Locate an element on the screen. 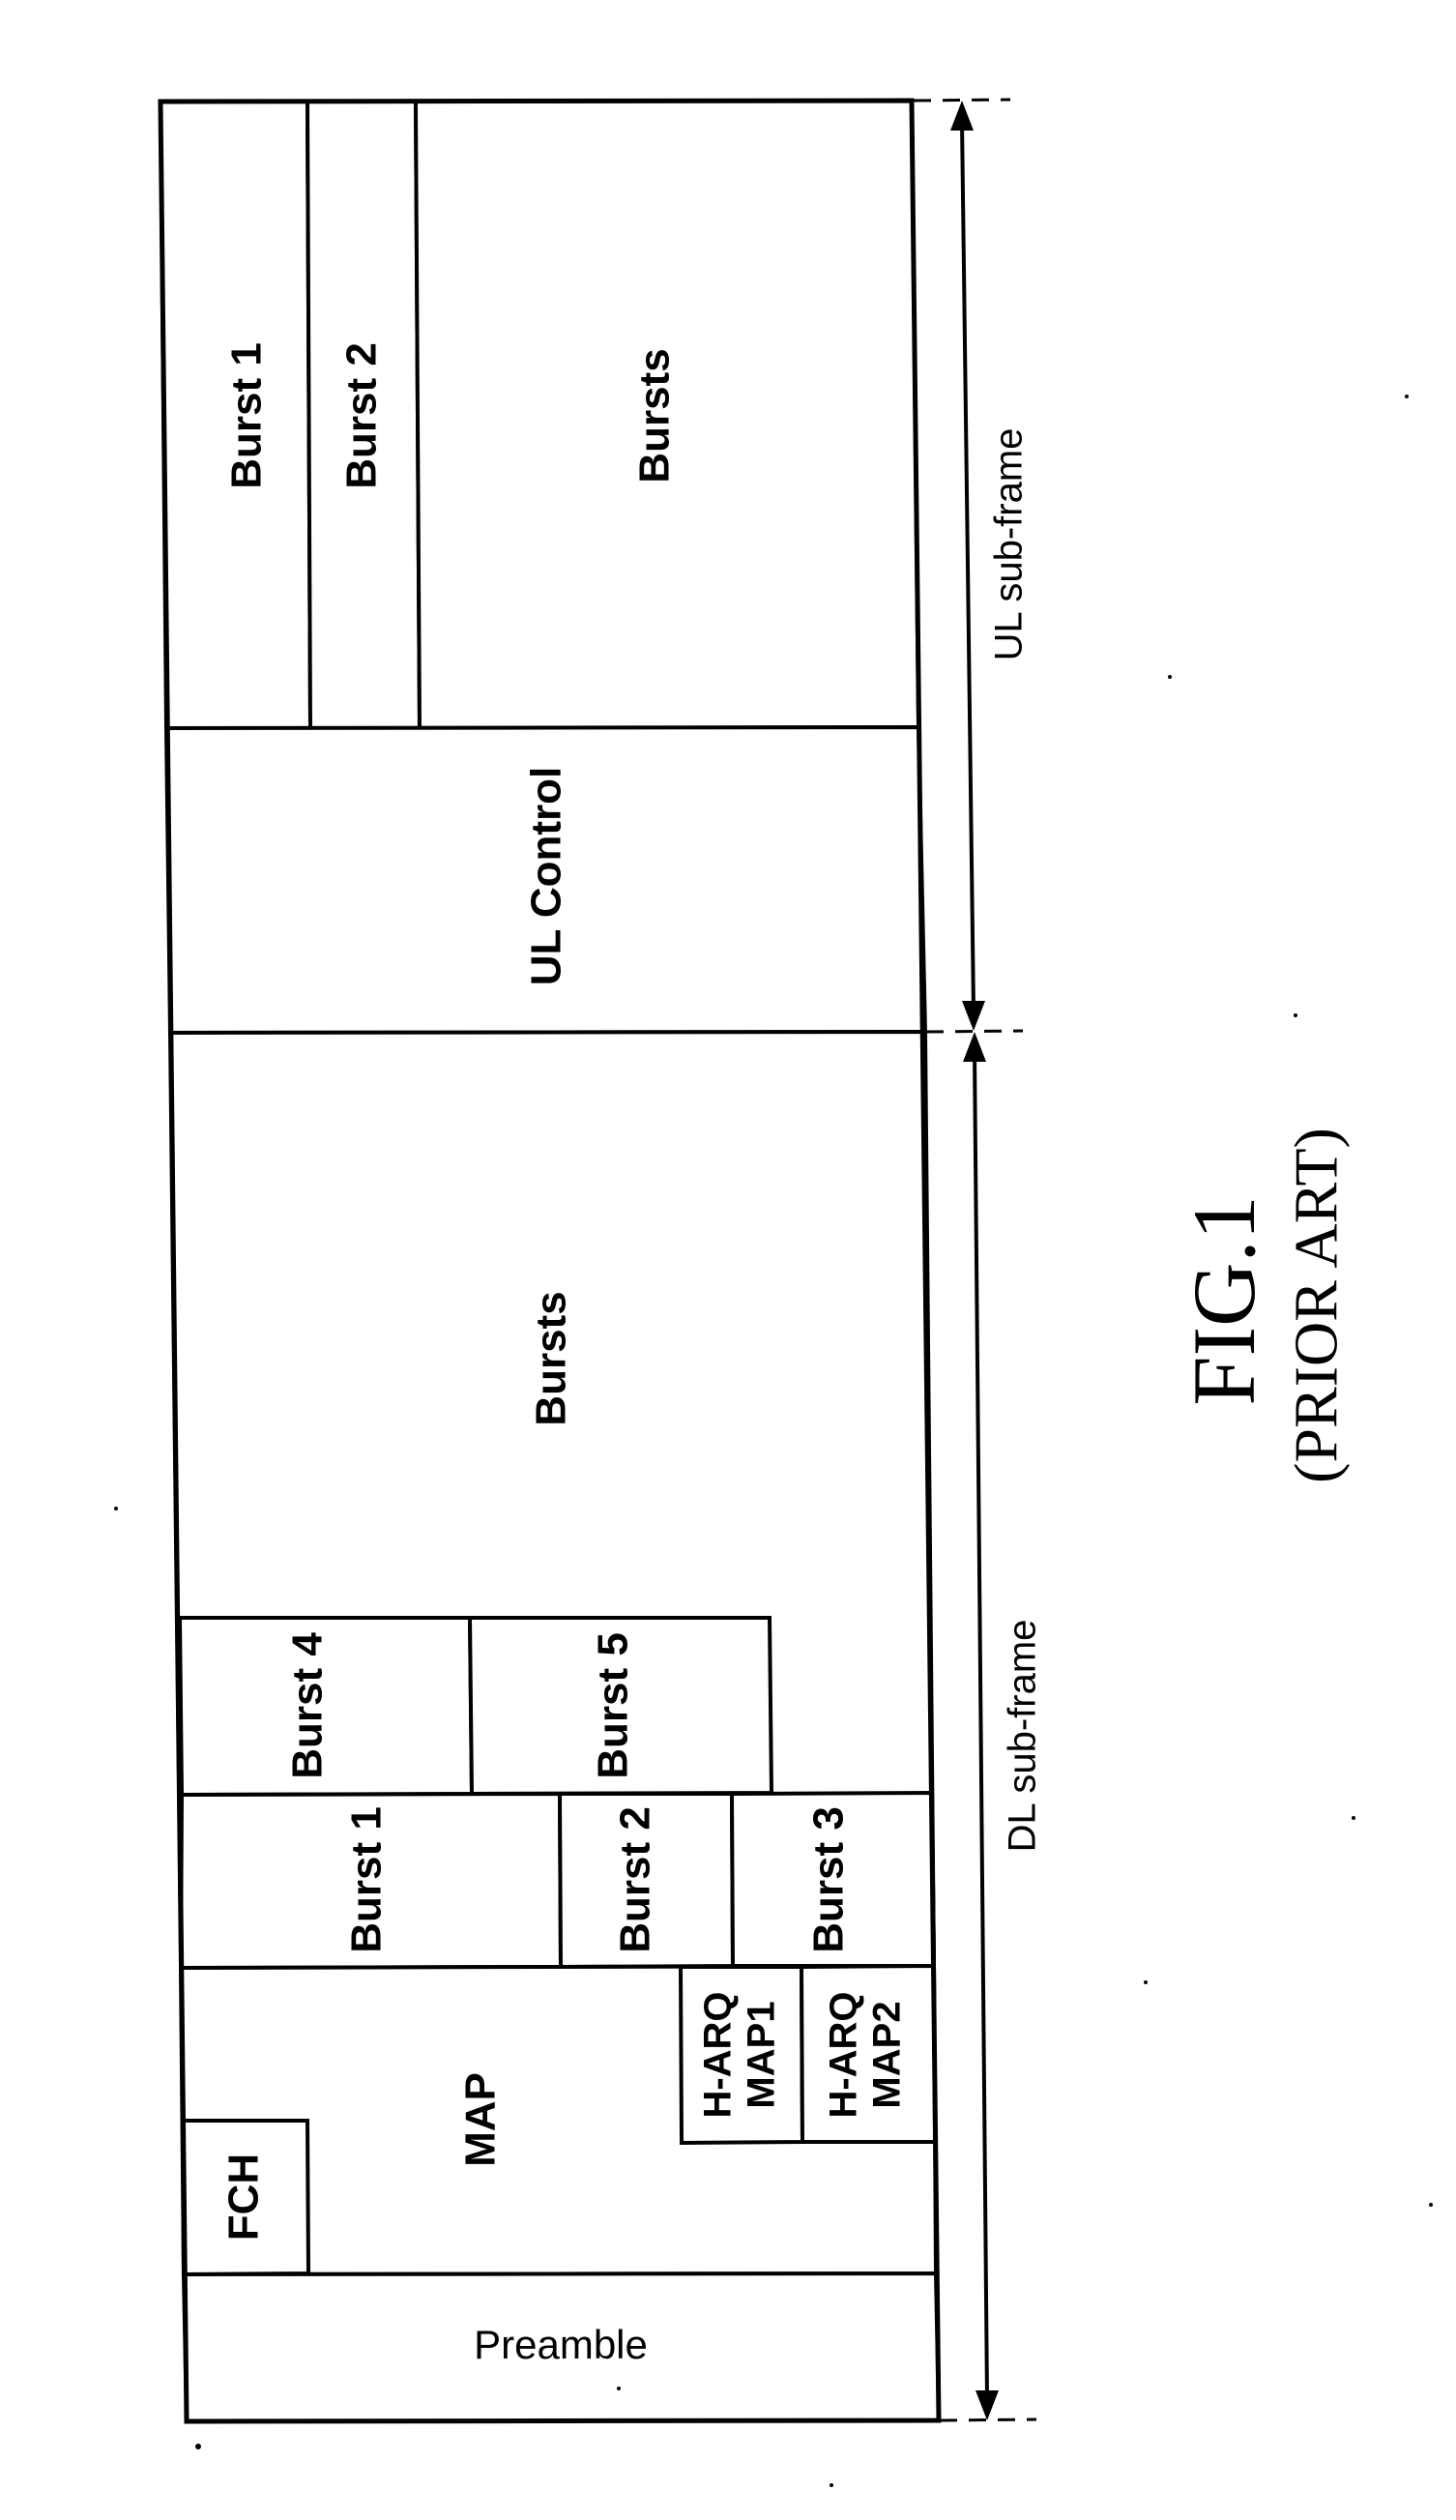 The width and height of the screenshot is (1456, 2520). dl-burst-4-label: Burst 4 is located at coordinates (308, 1706).